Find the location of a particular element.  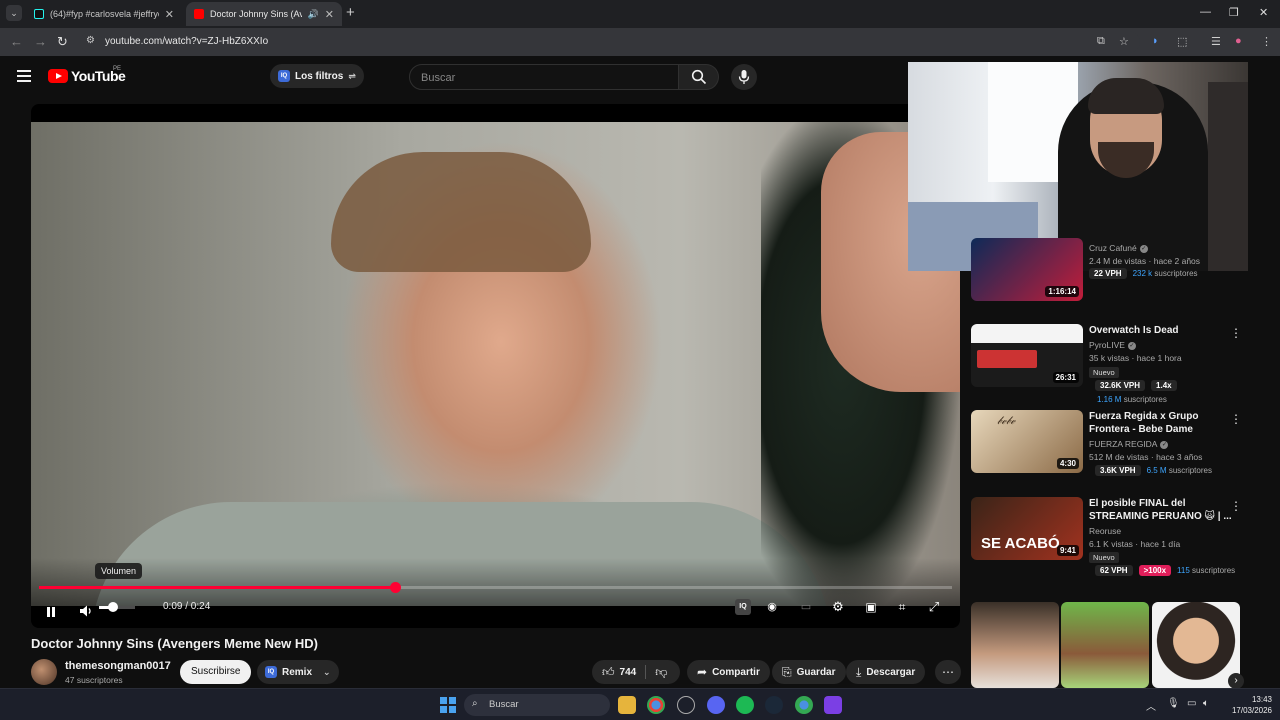

save-button: ⎘ Guardar is located at coordinates (809, 672).